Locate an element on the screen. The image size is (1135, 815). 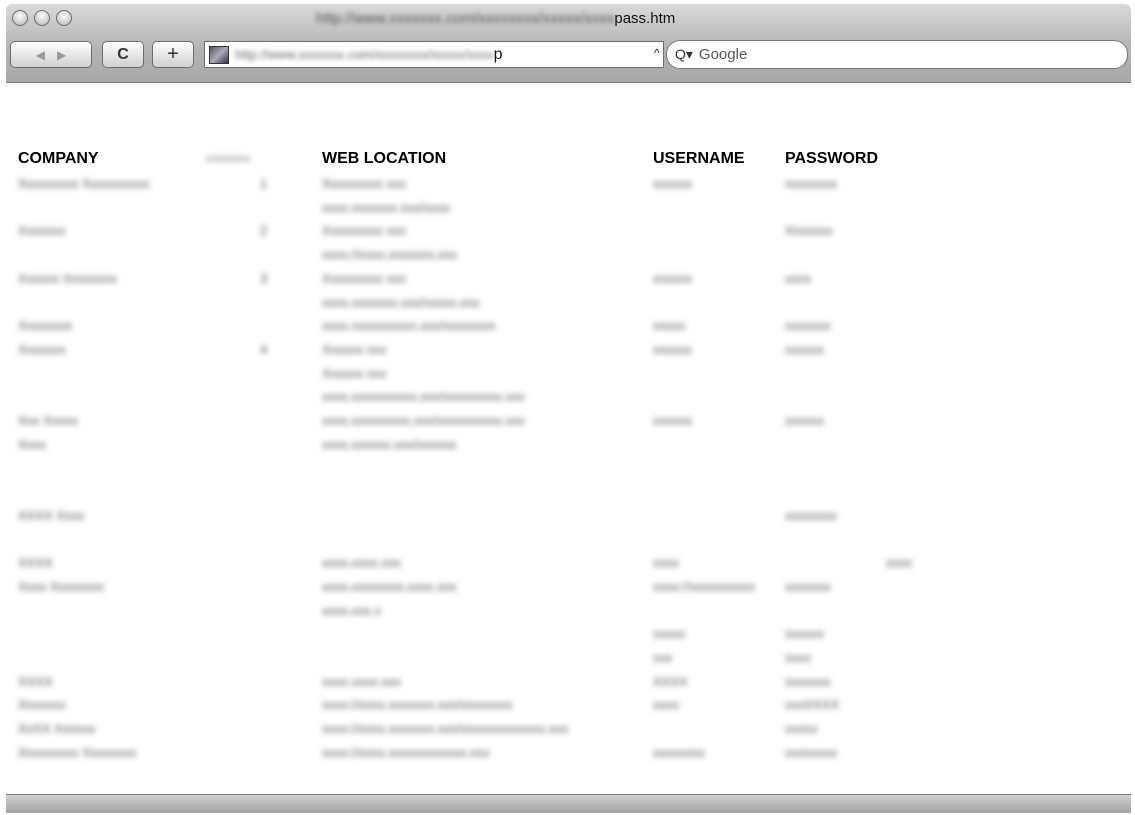
forward-arrow-icon: ▶ is located at coordinates (61, 55).